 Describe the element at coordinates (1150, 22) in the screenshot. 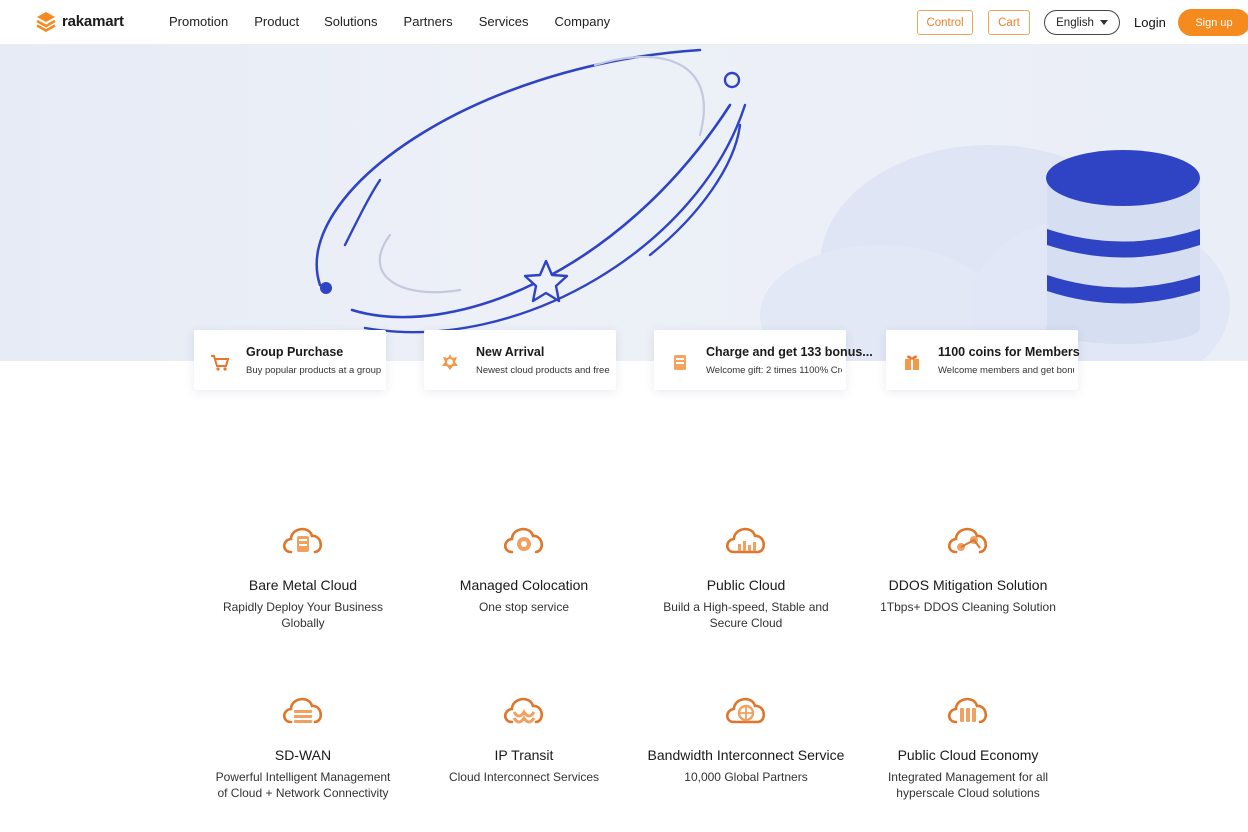

I see `login-link: Login` at that location.